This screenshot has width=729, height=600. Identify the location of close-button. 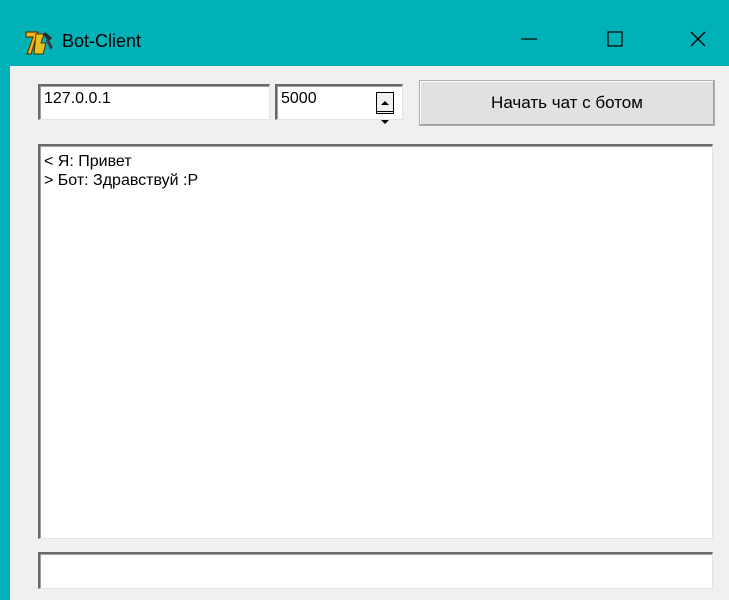
(698, 41).